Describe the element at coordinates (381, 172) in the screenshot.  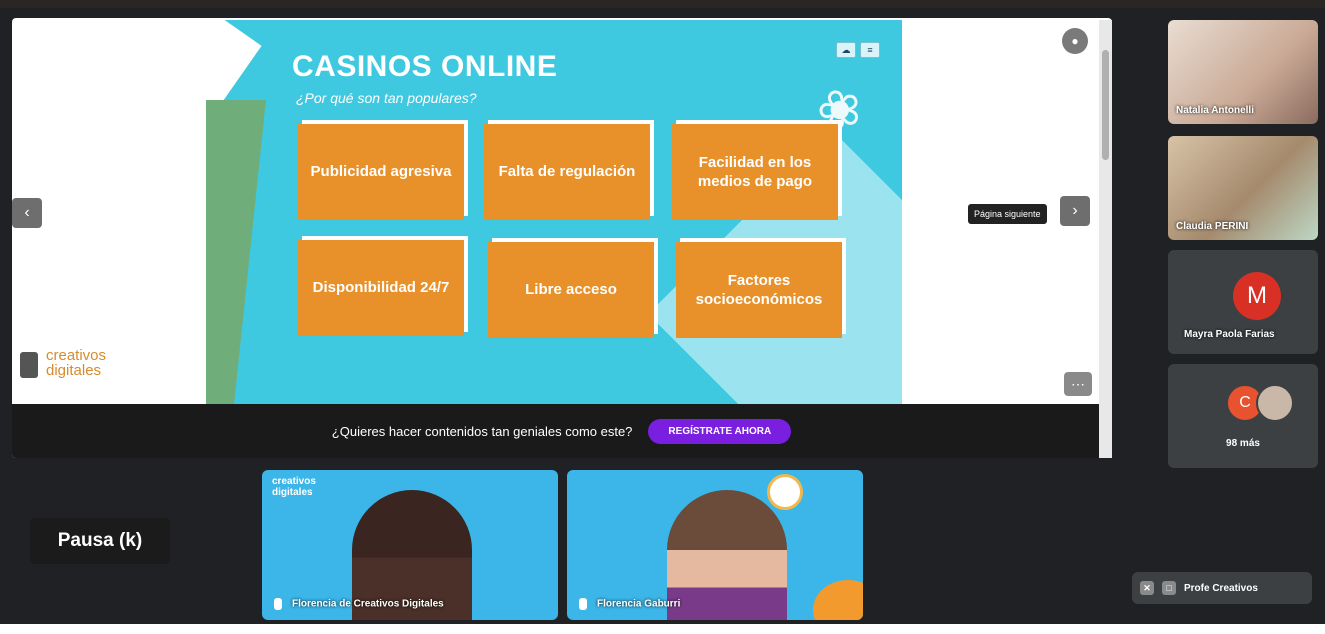
I see `card-publicidad: Publicidad agresiva` at that location.